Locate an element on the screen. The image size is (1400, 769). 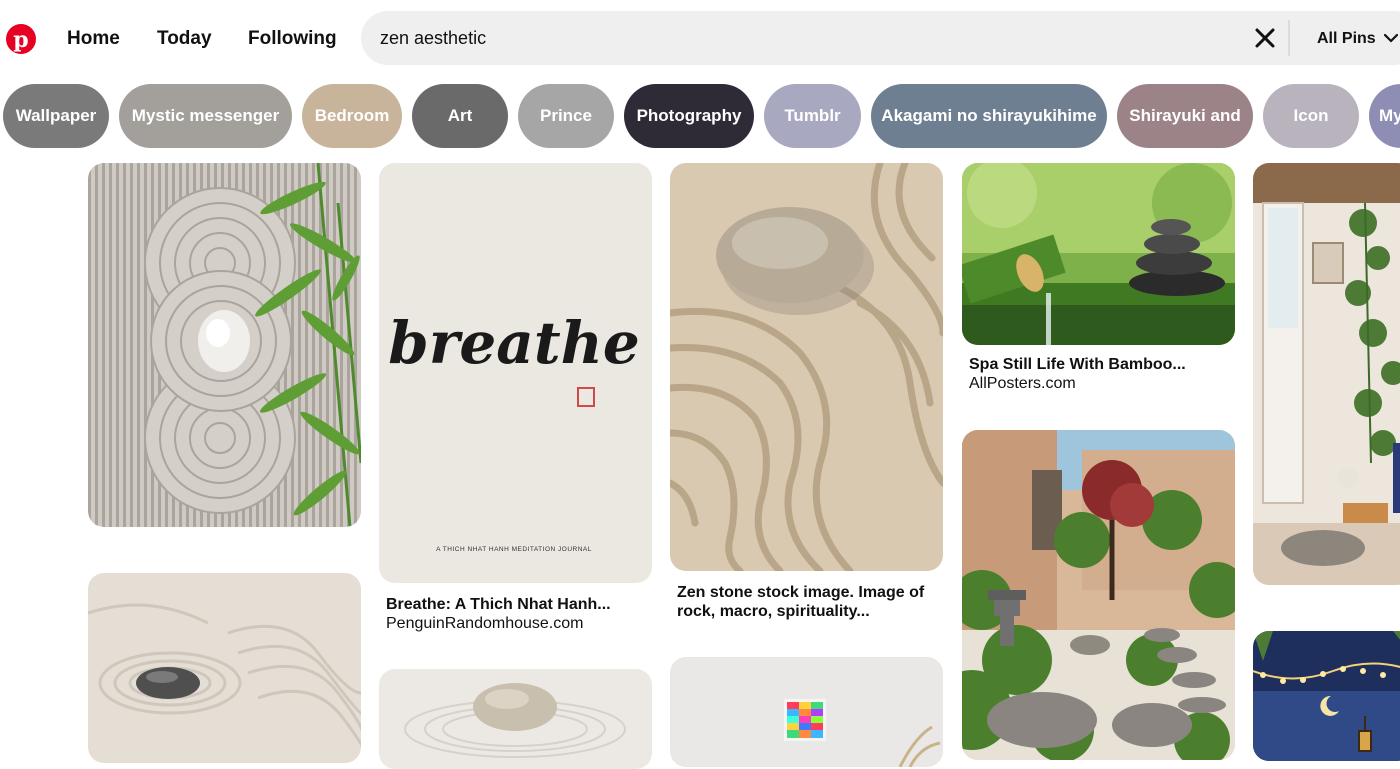
search-input: zen aesthetic is located at coordinates (433, 38).